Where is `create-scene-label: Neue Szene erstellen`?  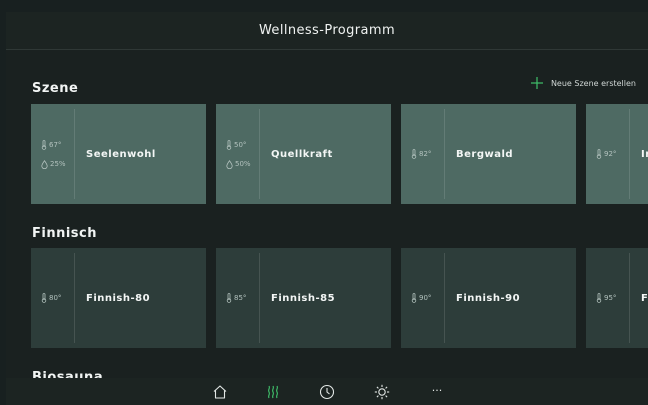
create-scene-label: Neue Szene erstellen is located at coordinates (593, 83).